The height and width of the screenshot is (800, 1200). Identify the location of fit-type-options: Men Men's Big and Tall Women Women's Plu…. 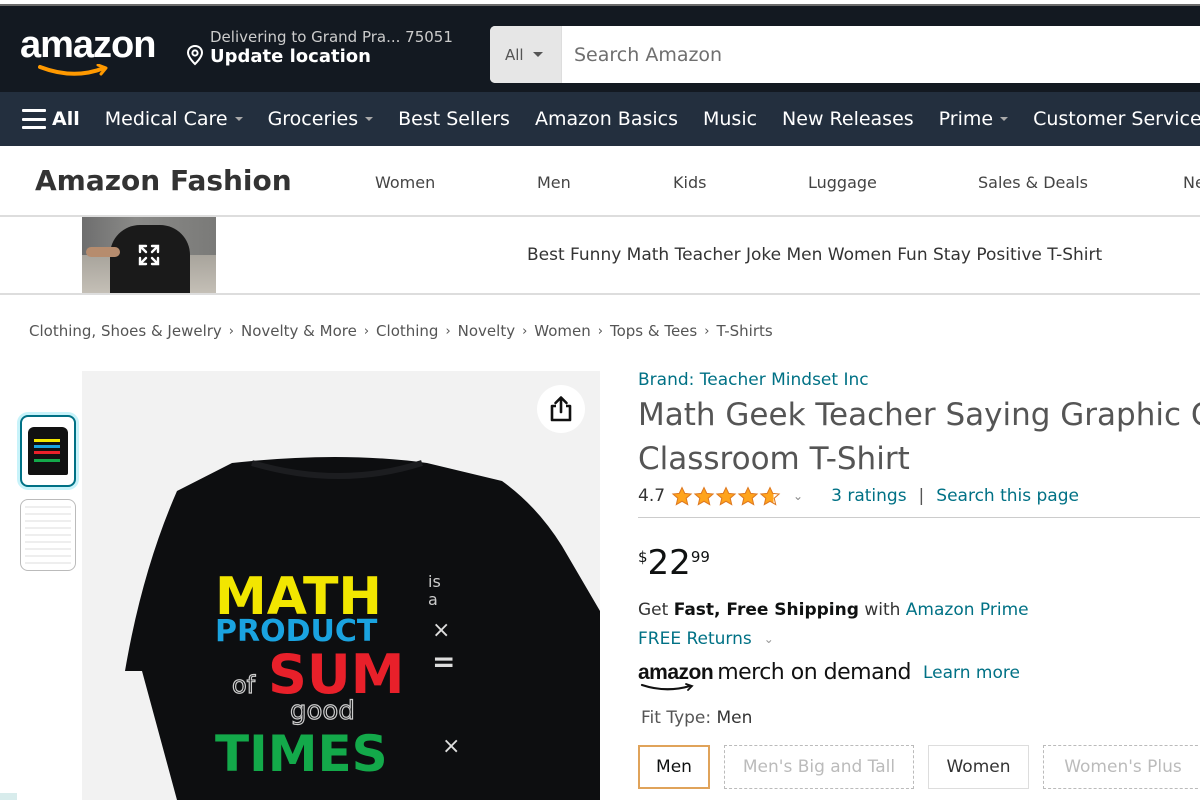
(919, 767).